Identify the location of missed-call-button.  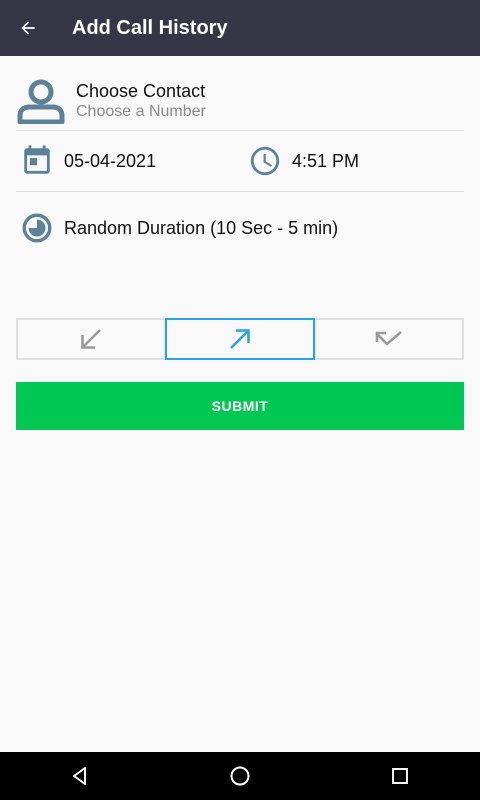
(389, 339).